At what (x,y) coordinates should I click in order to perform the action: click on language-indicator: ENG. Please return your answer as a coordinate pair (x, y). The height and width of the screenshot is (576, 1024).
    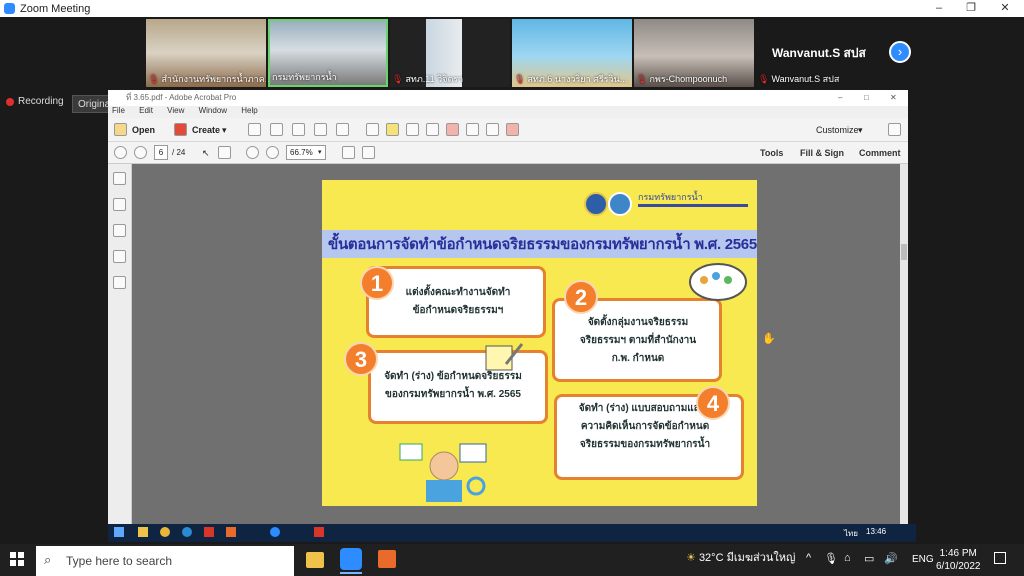
    Looking at the image, I should click on (923, 559).